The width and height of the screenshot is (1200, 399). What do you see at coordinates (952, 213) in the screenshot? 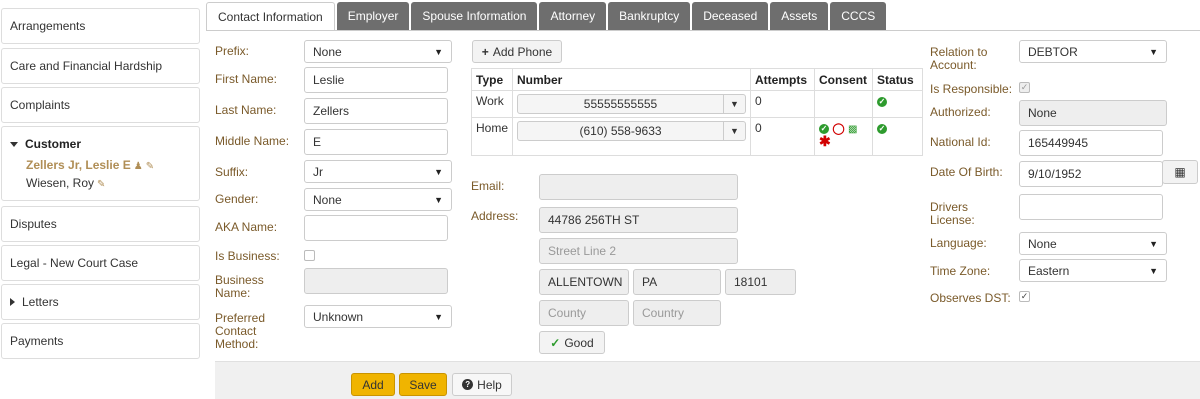
I see `drivers-license-label: Drivers License:` at bounding box center [952, 213].